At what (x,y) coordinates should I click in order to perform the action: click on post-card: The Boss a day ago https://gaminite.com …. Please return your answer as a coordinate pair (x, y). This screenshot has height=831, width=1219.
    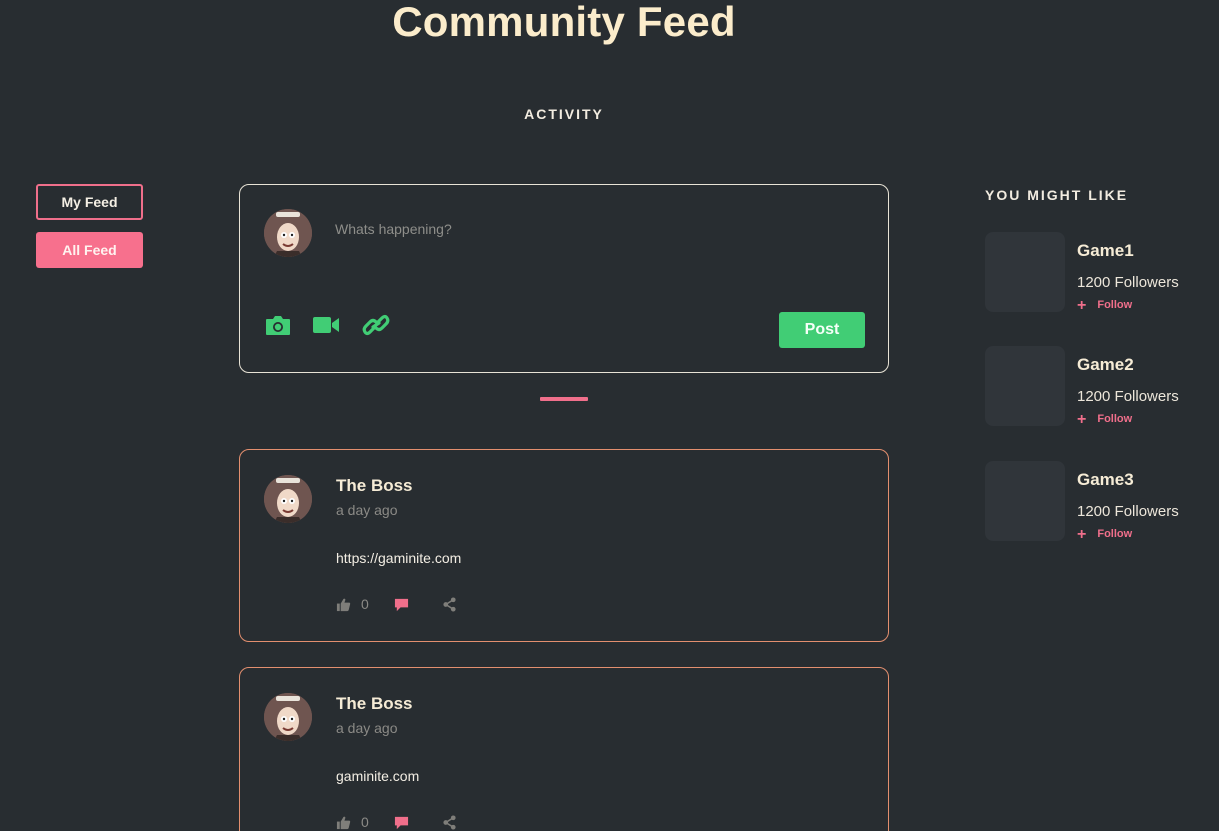
    Looking at the image, I should click on (564, 545).